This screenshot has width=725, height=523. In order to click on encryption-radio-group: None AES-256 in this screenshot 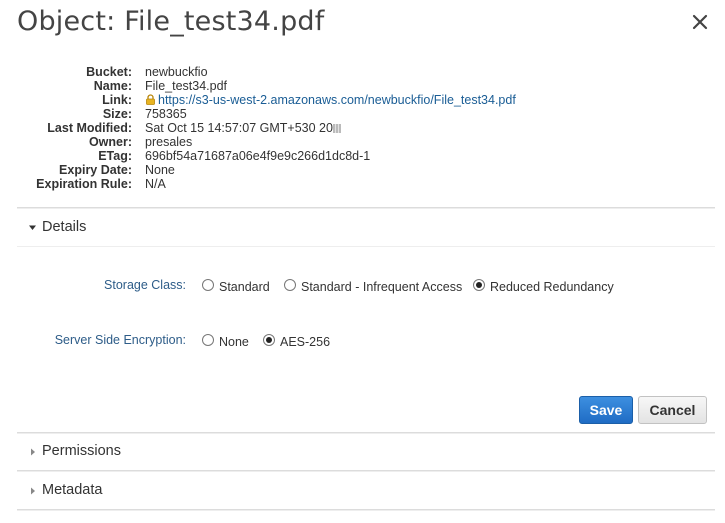, I will do `click(302, 342)`.